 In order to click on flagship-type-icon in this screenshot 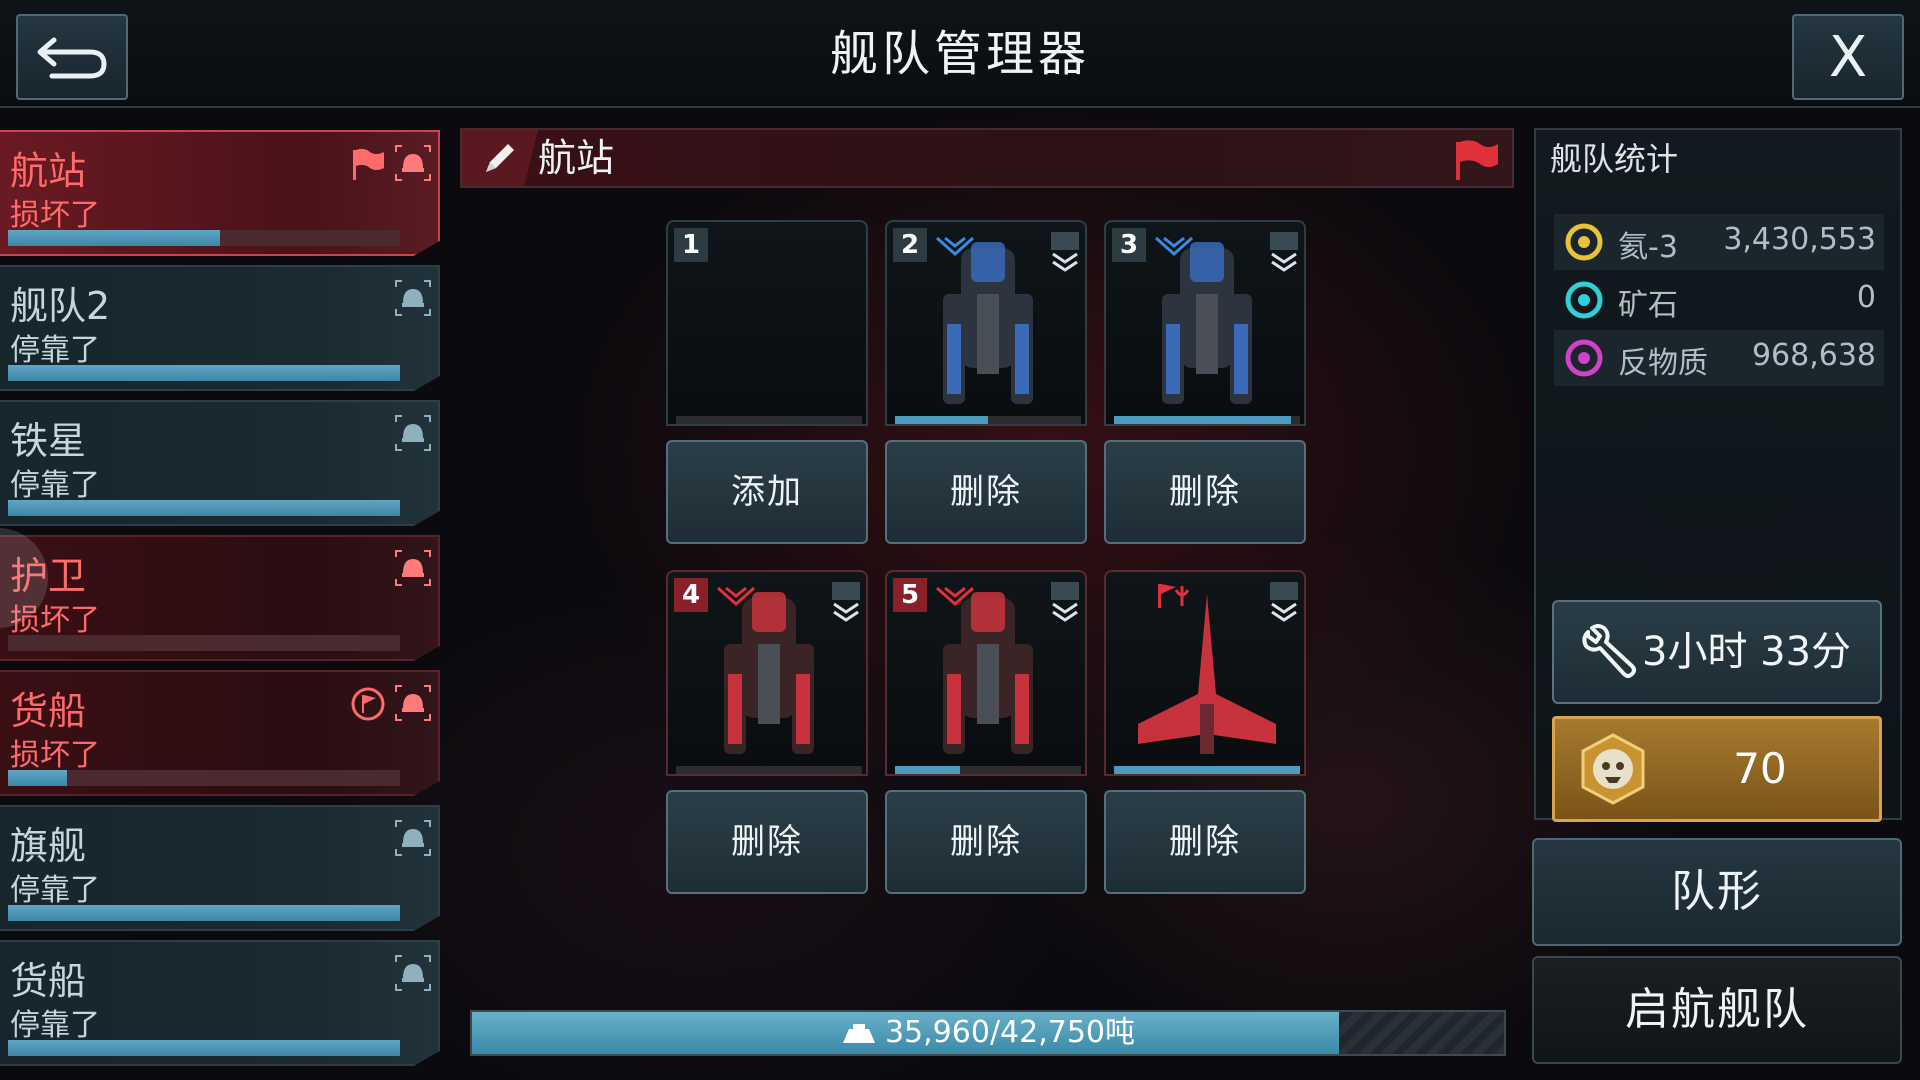, I will do `click(1174, 596)`.